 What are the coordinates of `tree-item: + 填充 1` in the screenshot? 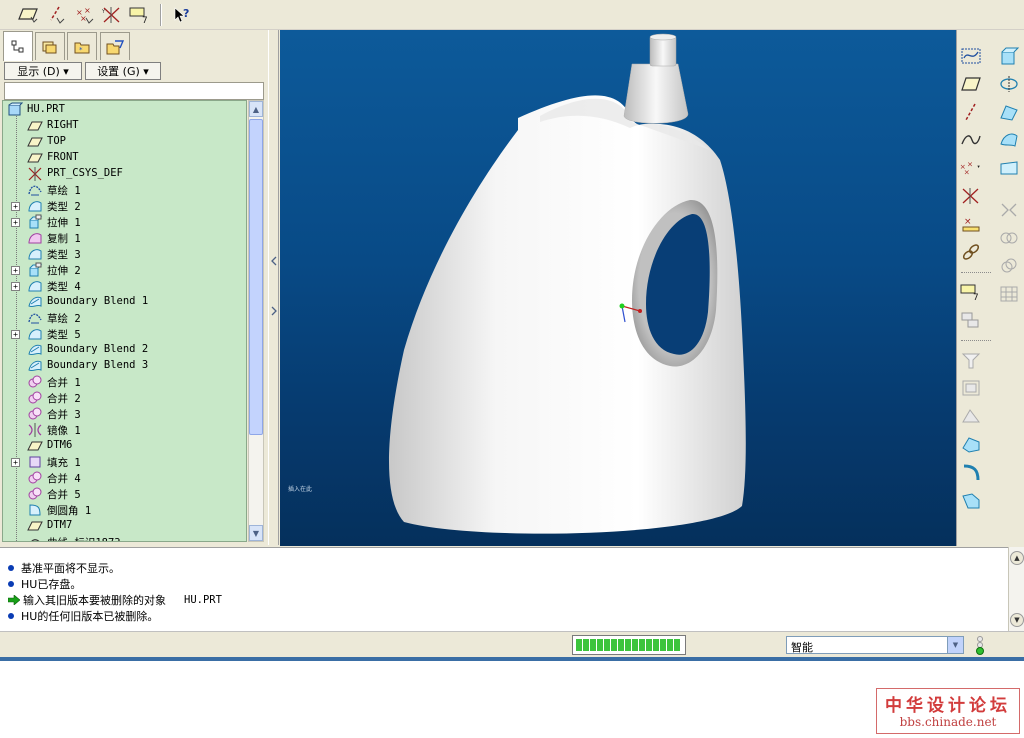 It's located at (124, 462).